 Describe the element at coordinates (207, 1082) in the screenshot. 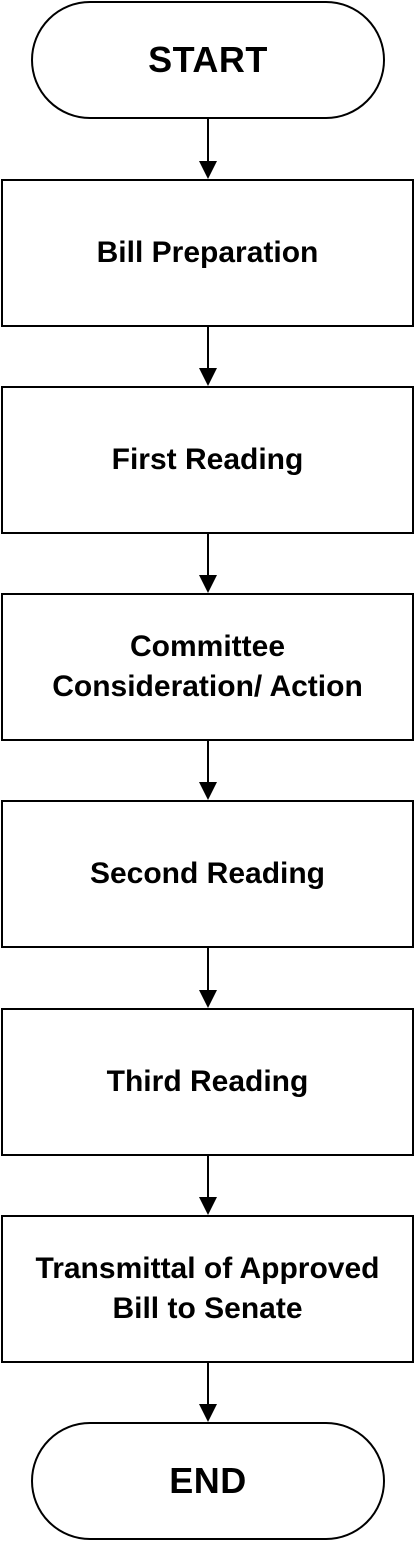

I see `step-third-reading: Third Reading` at that location.